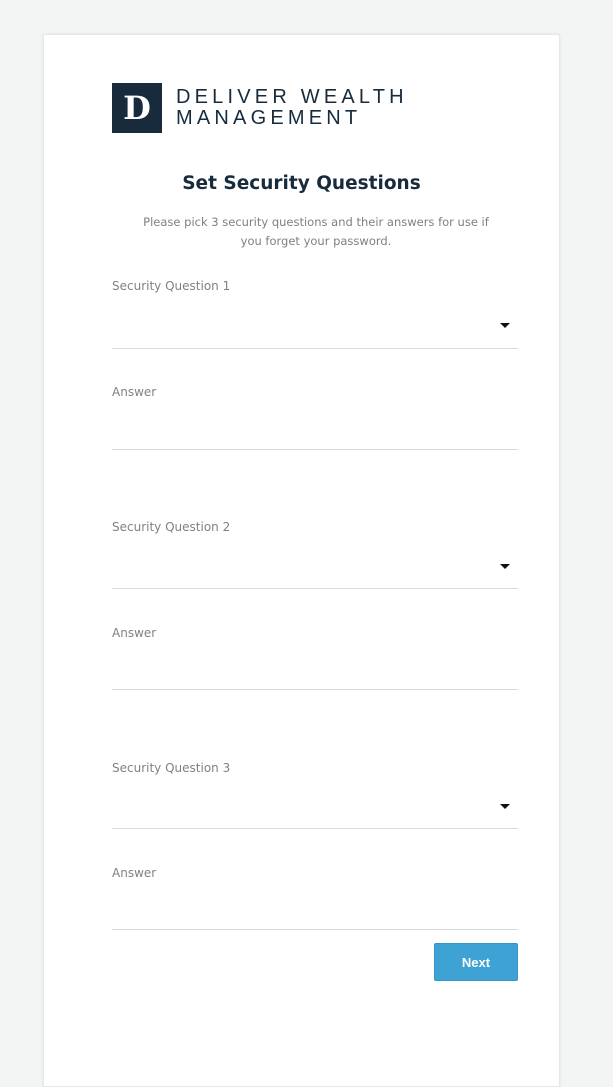 This screenshot has height=1087, width=613. Describe the element at coordinates (269, 118) in the screenshot. I see `logo-line-2: MANAGEMENT` at that location.